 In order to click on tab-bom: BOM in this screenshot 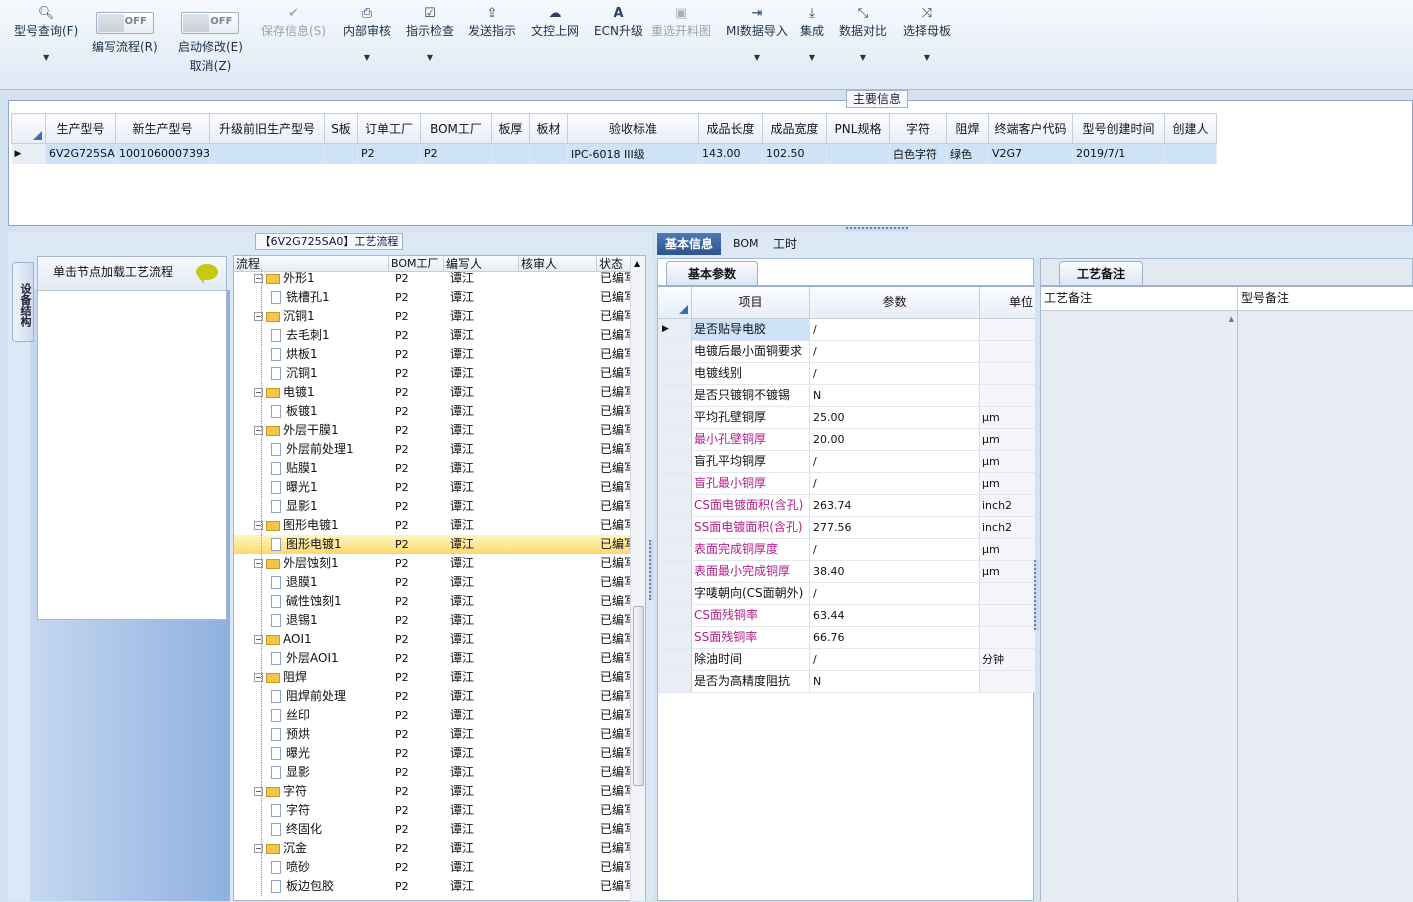, I will do `click(746, 244)`.